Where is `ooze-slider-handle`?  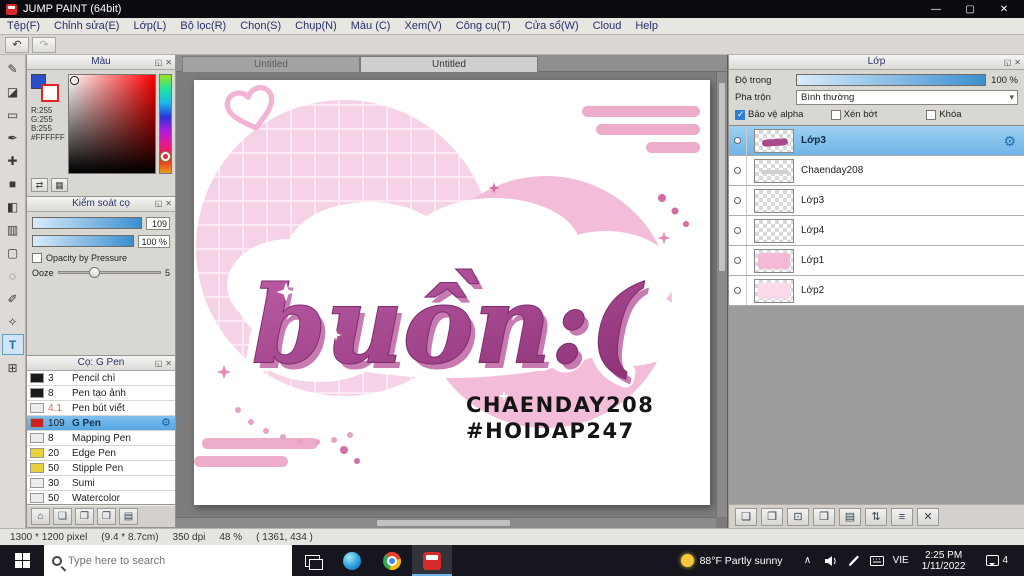
ooze-slider-handle is located at coordinates (94, 273).